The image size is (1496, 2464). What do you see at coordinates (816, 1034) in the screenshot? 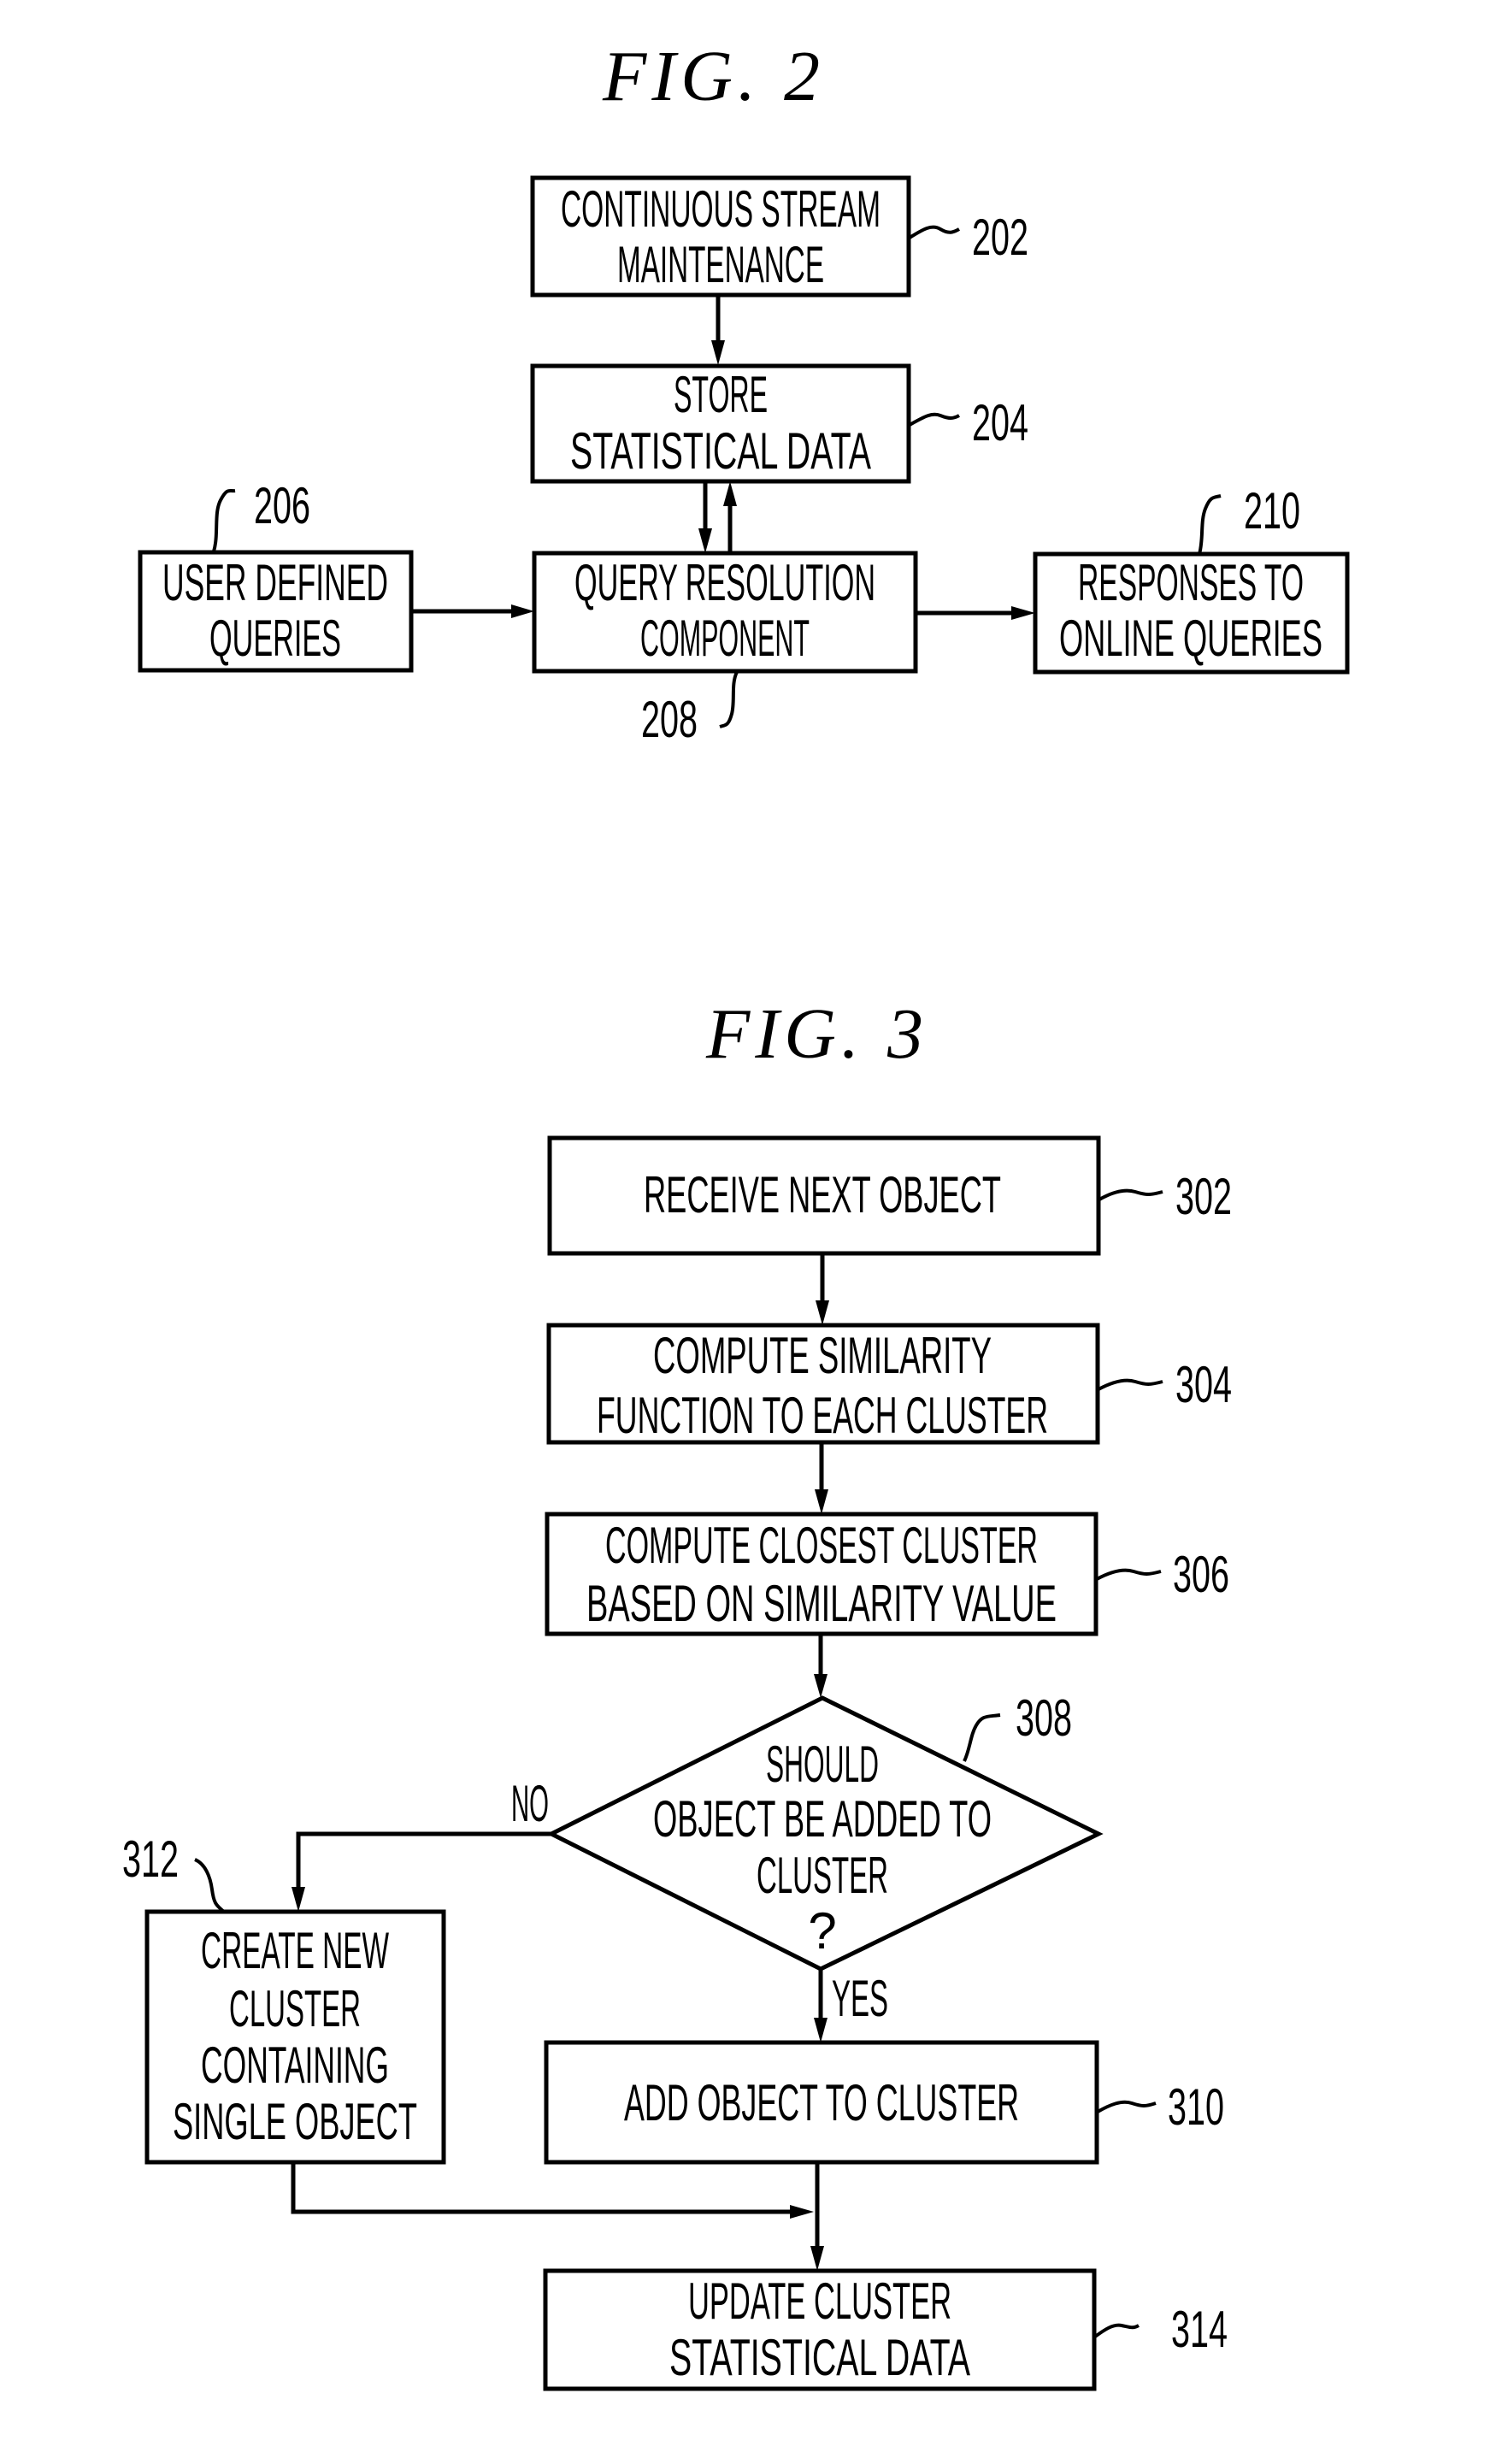
I see `figure-3-title: FIG. 3` at bounding box center [816, 1034].